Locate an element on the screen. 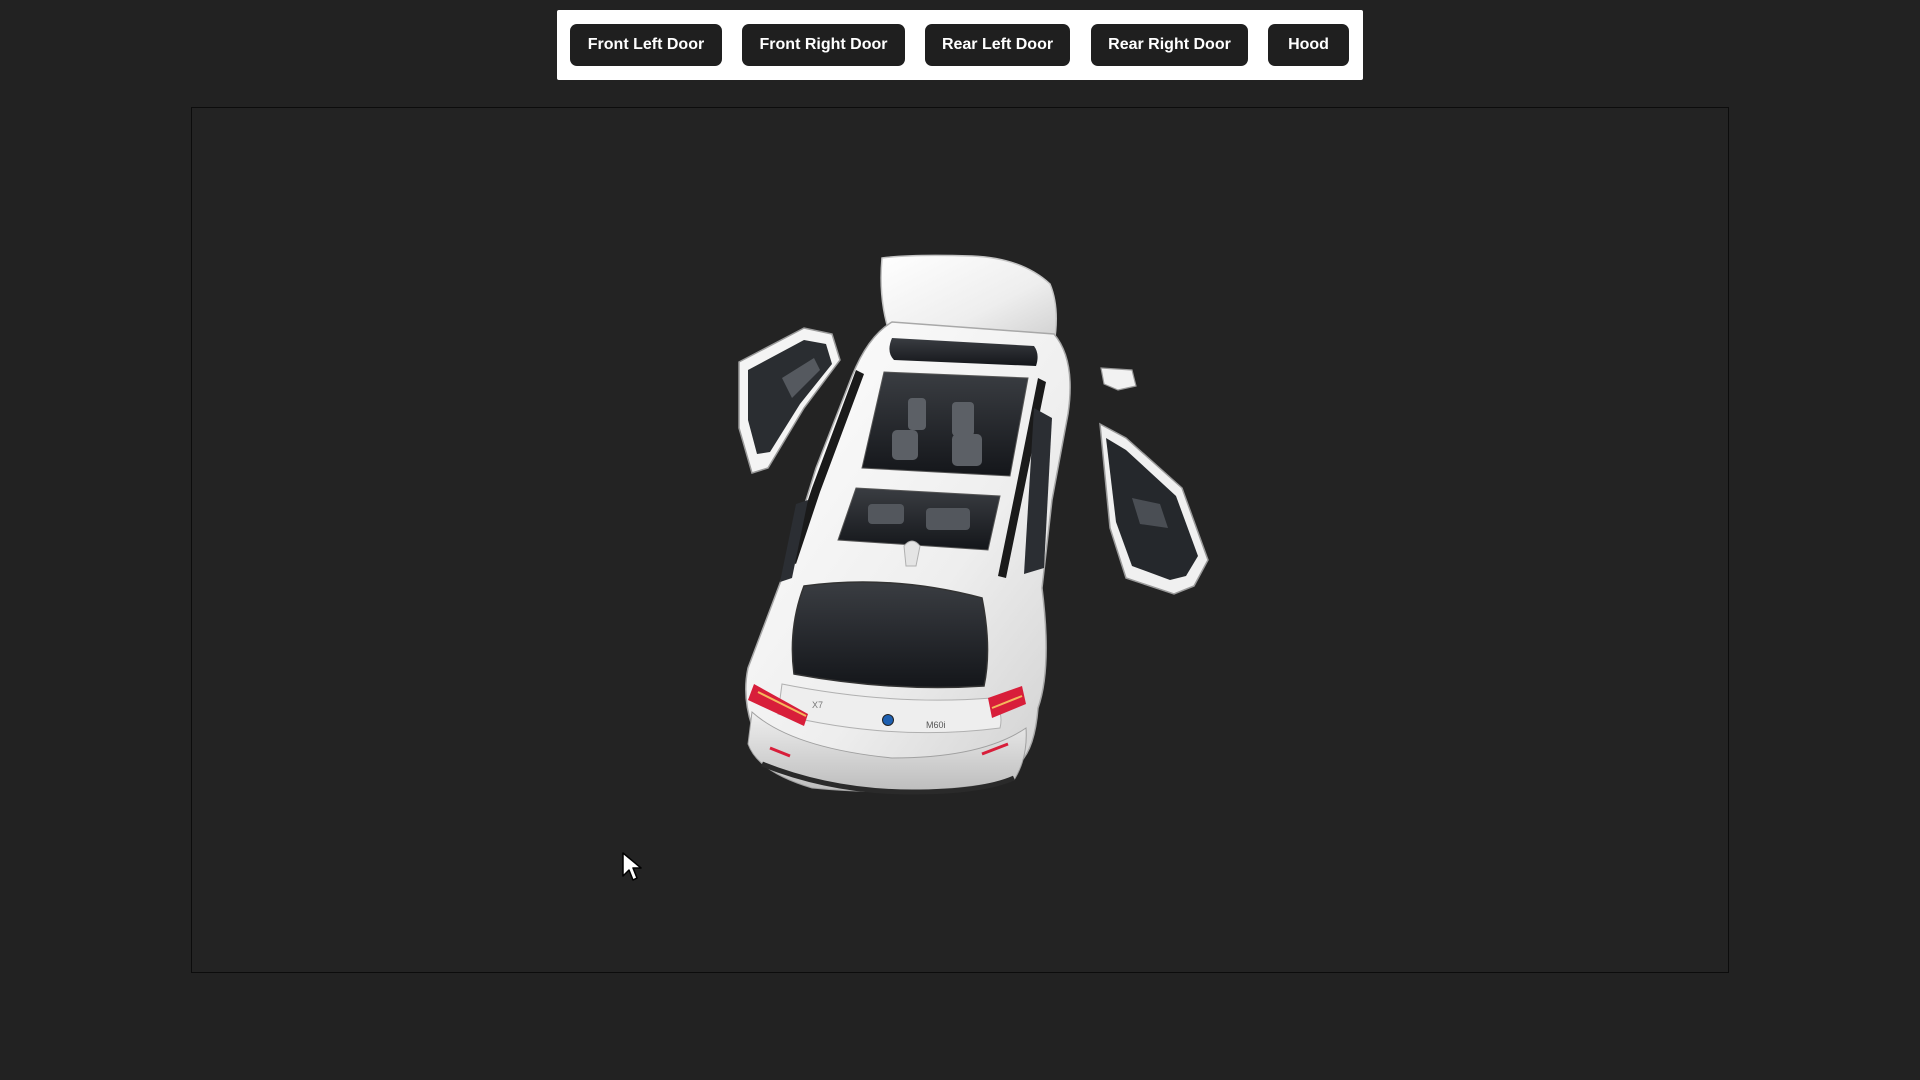  front-right-door-button: Front Right Door is located at coordinates (823, 45).